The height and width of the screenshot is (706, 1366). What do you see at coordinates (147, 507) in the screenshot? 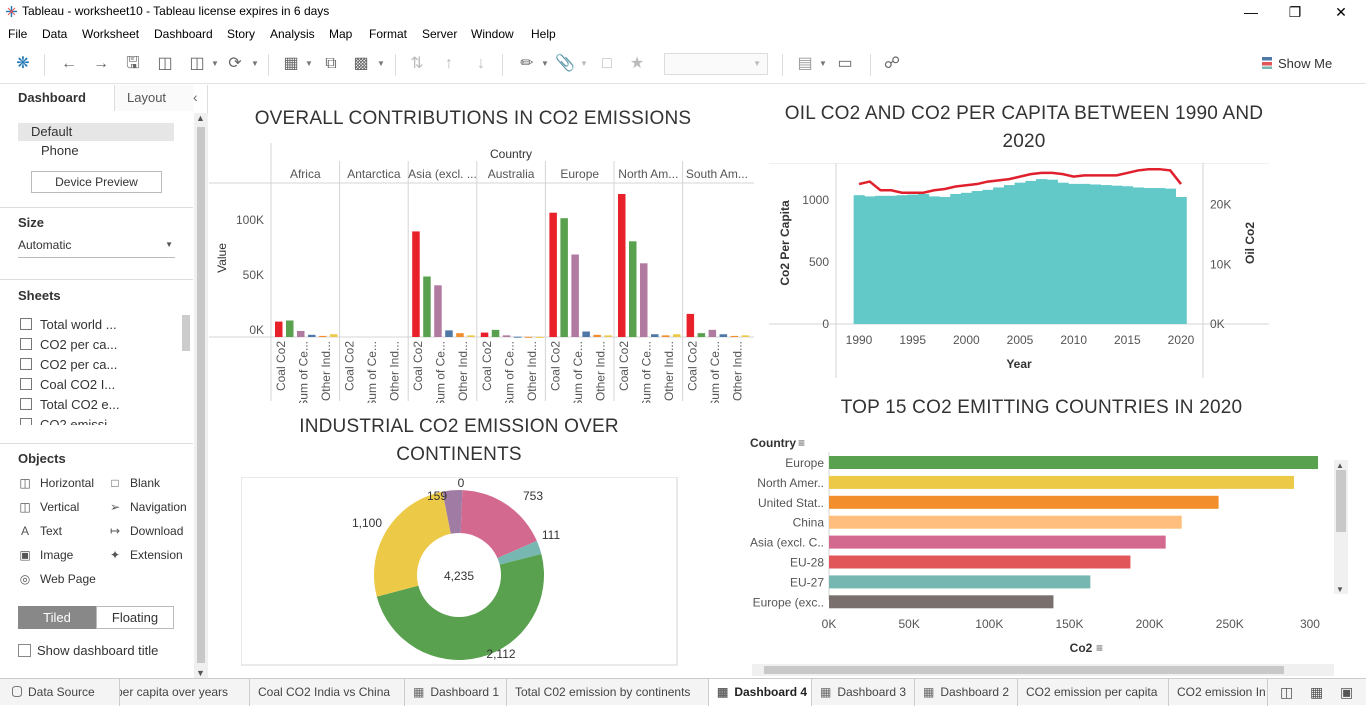
I see `object-navigation: ➢ Navigation` at bounding box center [147, 507].